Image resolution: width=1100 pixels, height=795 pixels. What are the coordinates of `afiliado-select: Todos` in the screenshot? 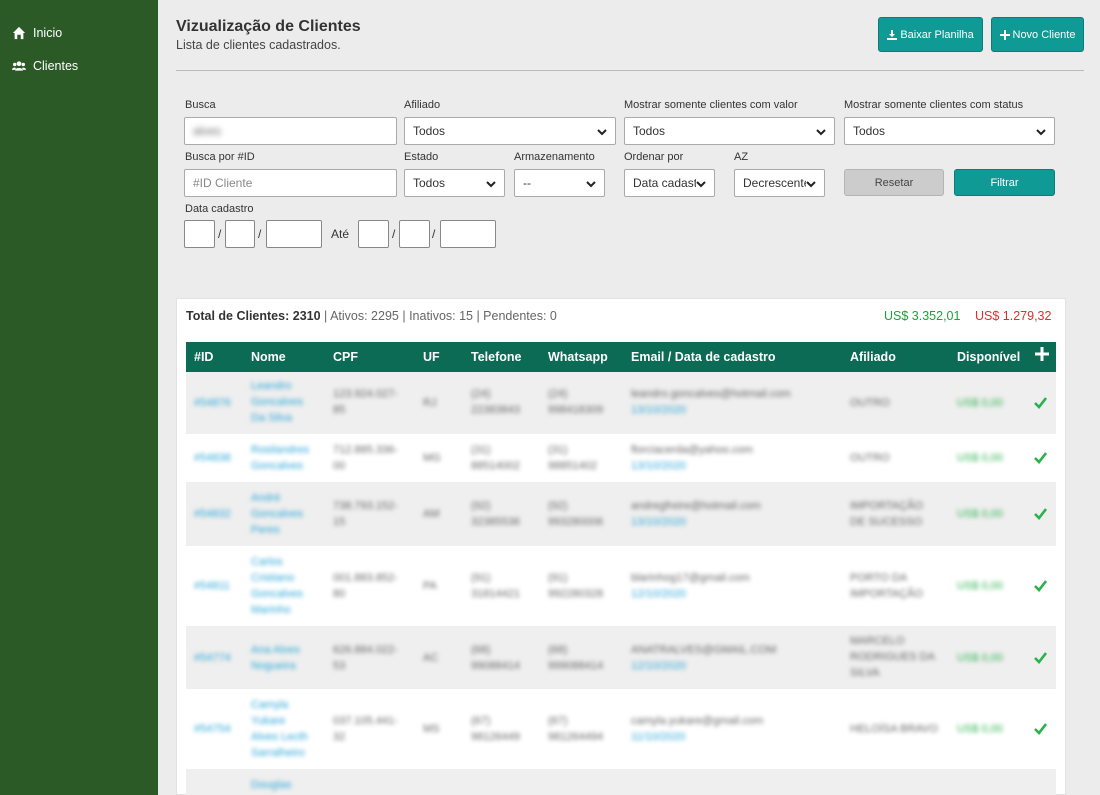 It's located at (510, 131).